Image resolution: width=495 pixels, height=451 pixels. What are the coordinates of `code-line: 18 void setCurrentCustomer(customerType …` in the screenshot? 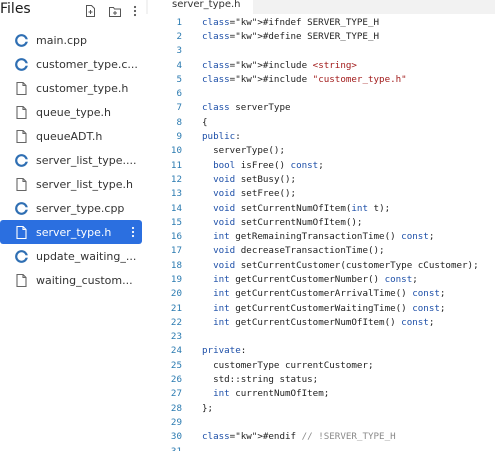 It's located at (320, 265).